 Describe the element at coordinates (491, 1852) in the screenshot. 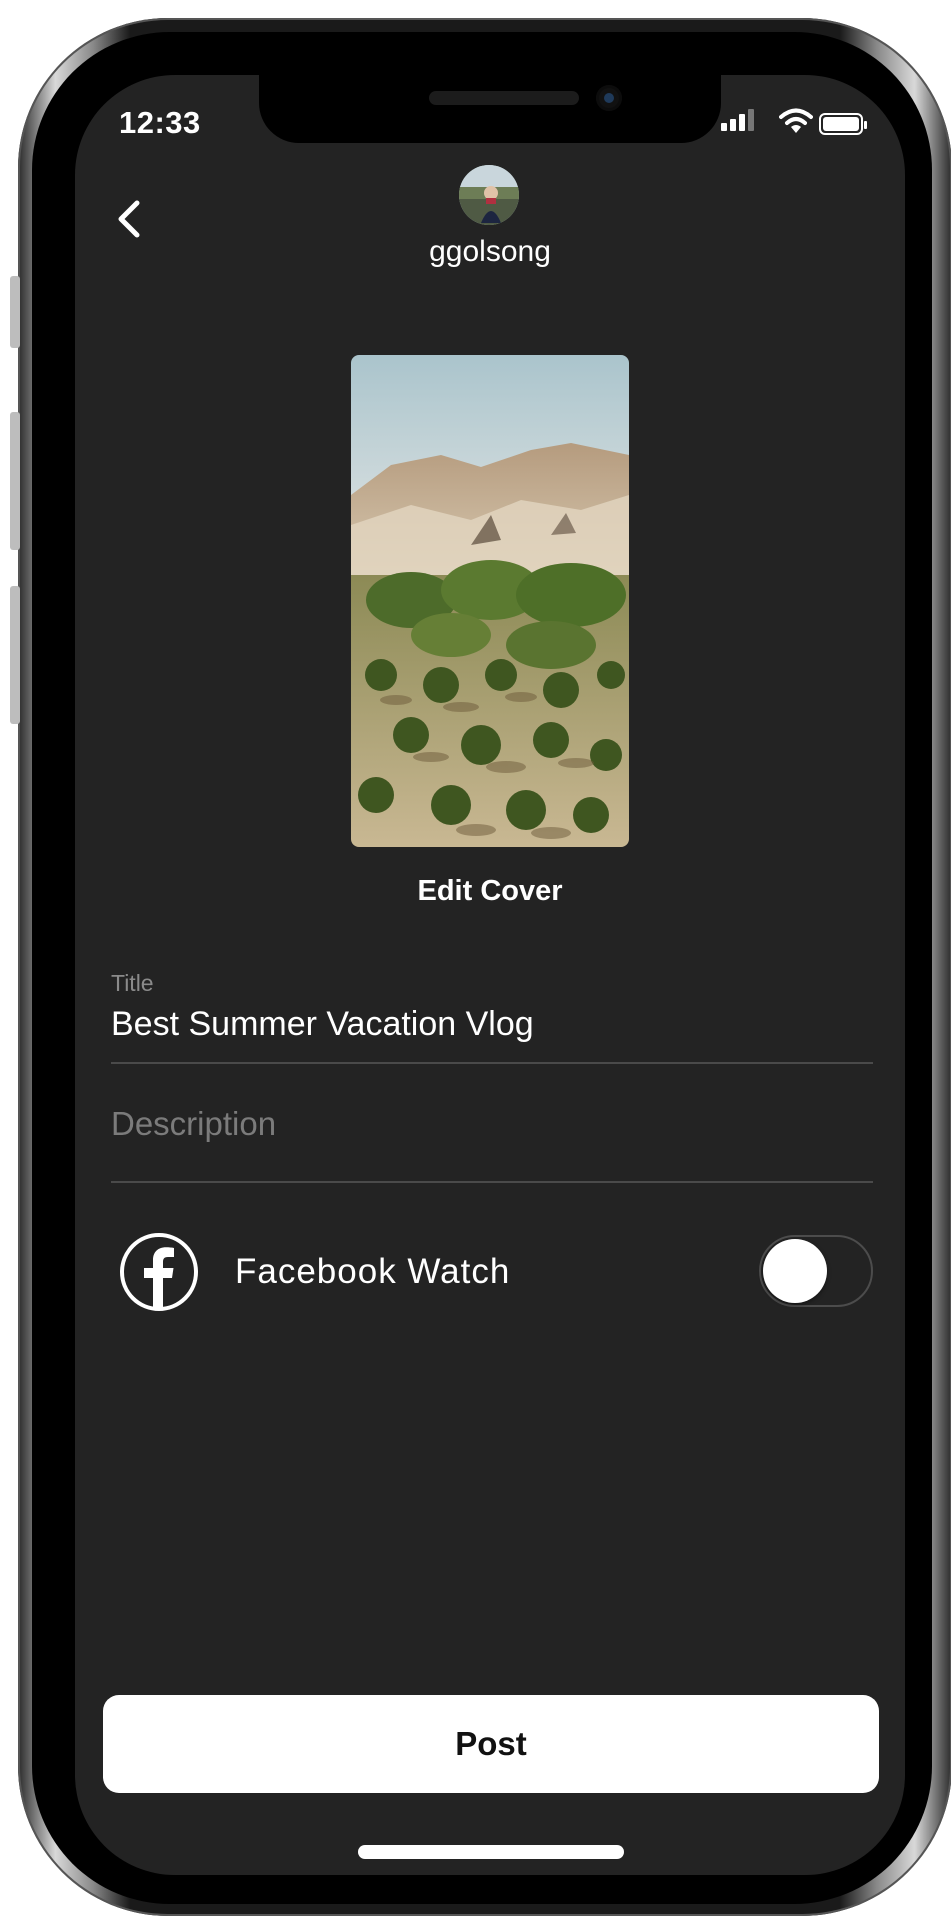

I see `home-indicator` at that location.